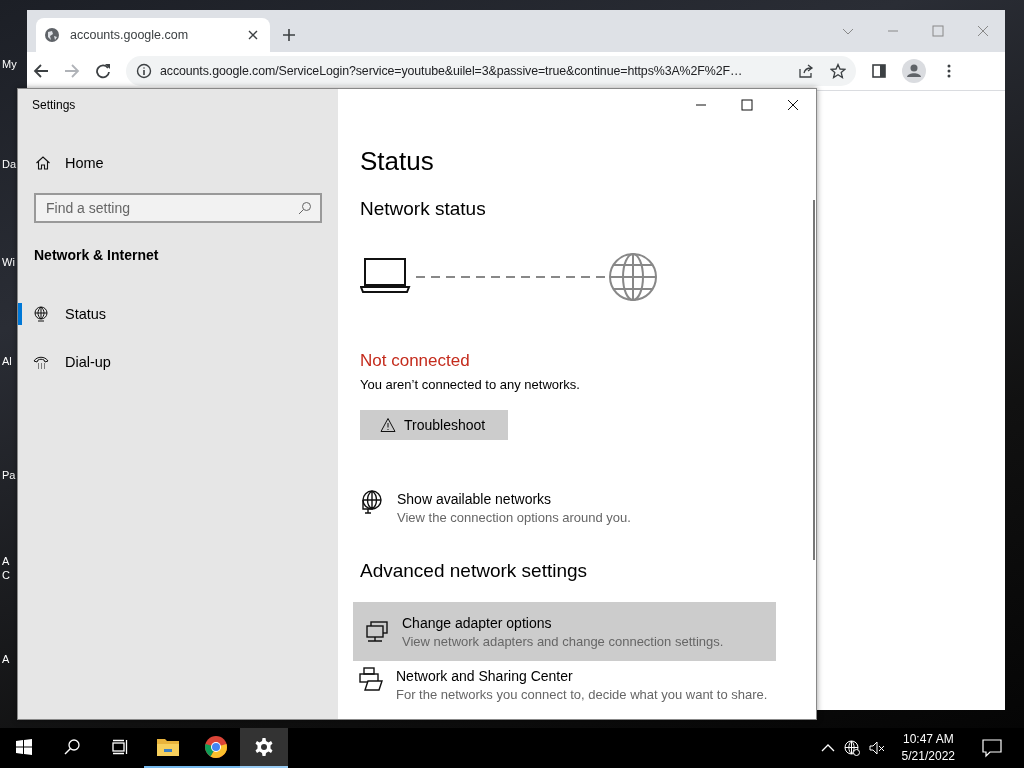 The width and height of the screenshot is (1024, 768). I want to click on page-title: Status, so click(397, 161).